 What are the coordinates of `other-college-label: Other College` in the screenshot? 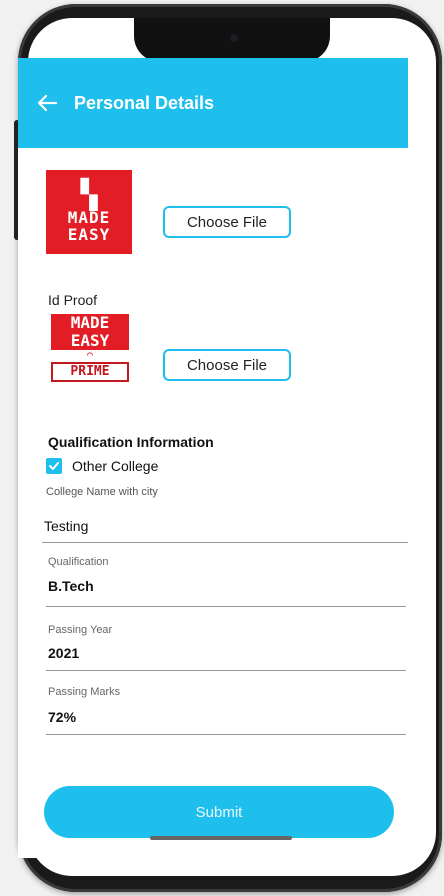 It's located at (115, 466).